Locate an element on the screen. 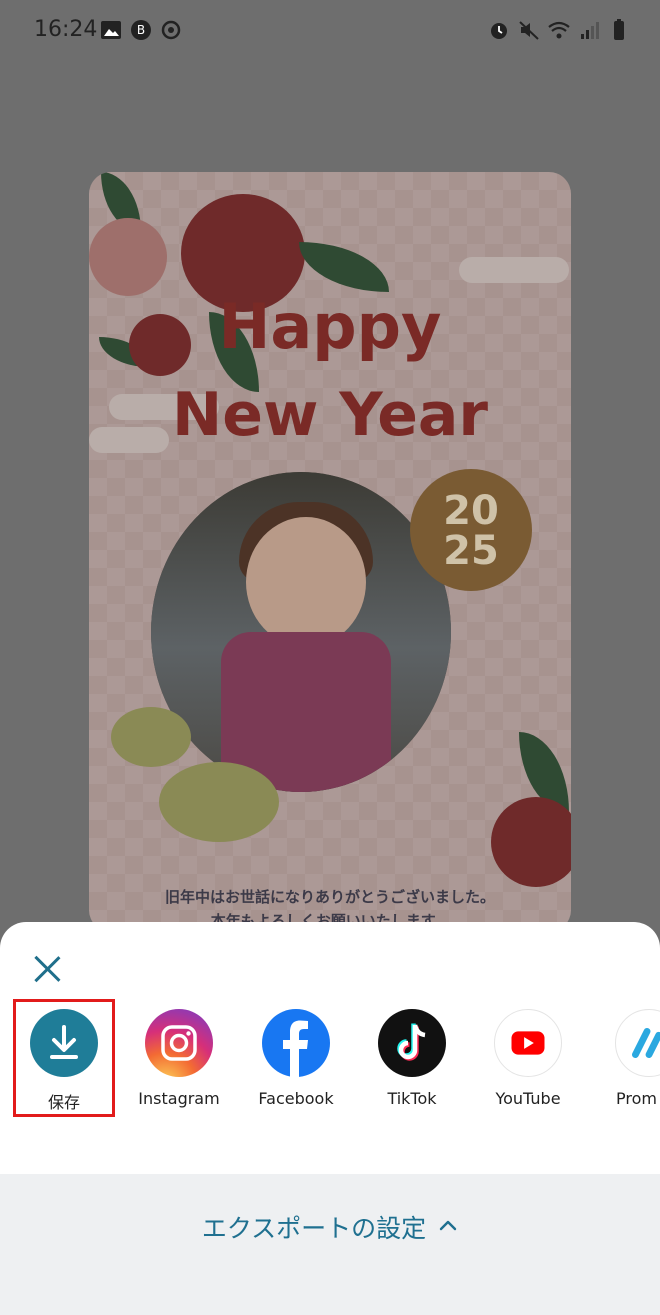 The height and width of the screenshot is (1315, 660). year-badge-line1: 20 is located at coordinates (471, 511).